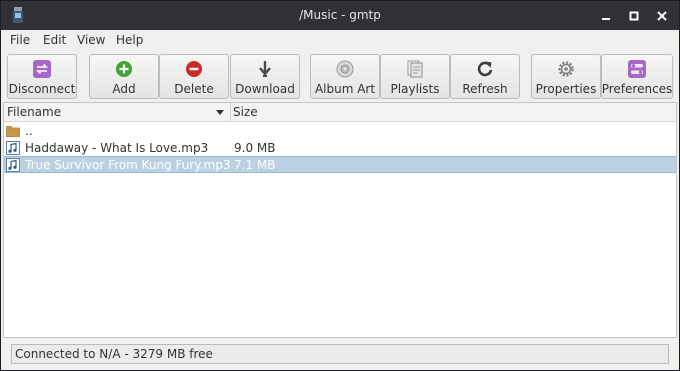 This screenshot has width=680, height=371. Describe the element at coordinates (634, 16) in the screenshot. I see `maximize-icon` at that location.